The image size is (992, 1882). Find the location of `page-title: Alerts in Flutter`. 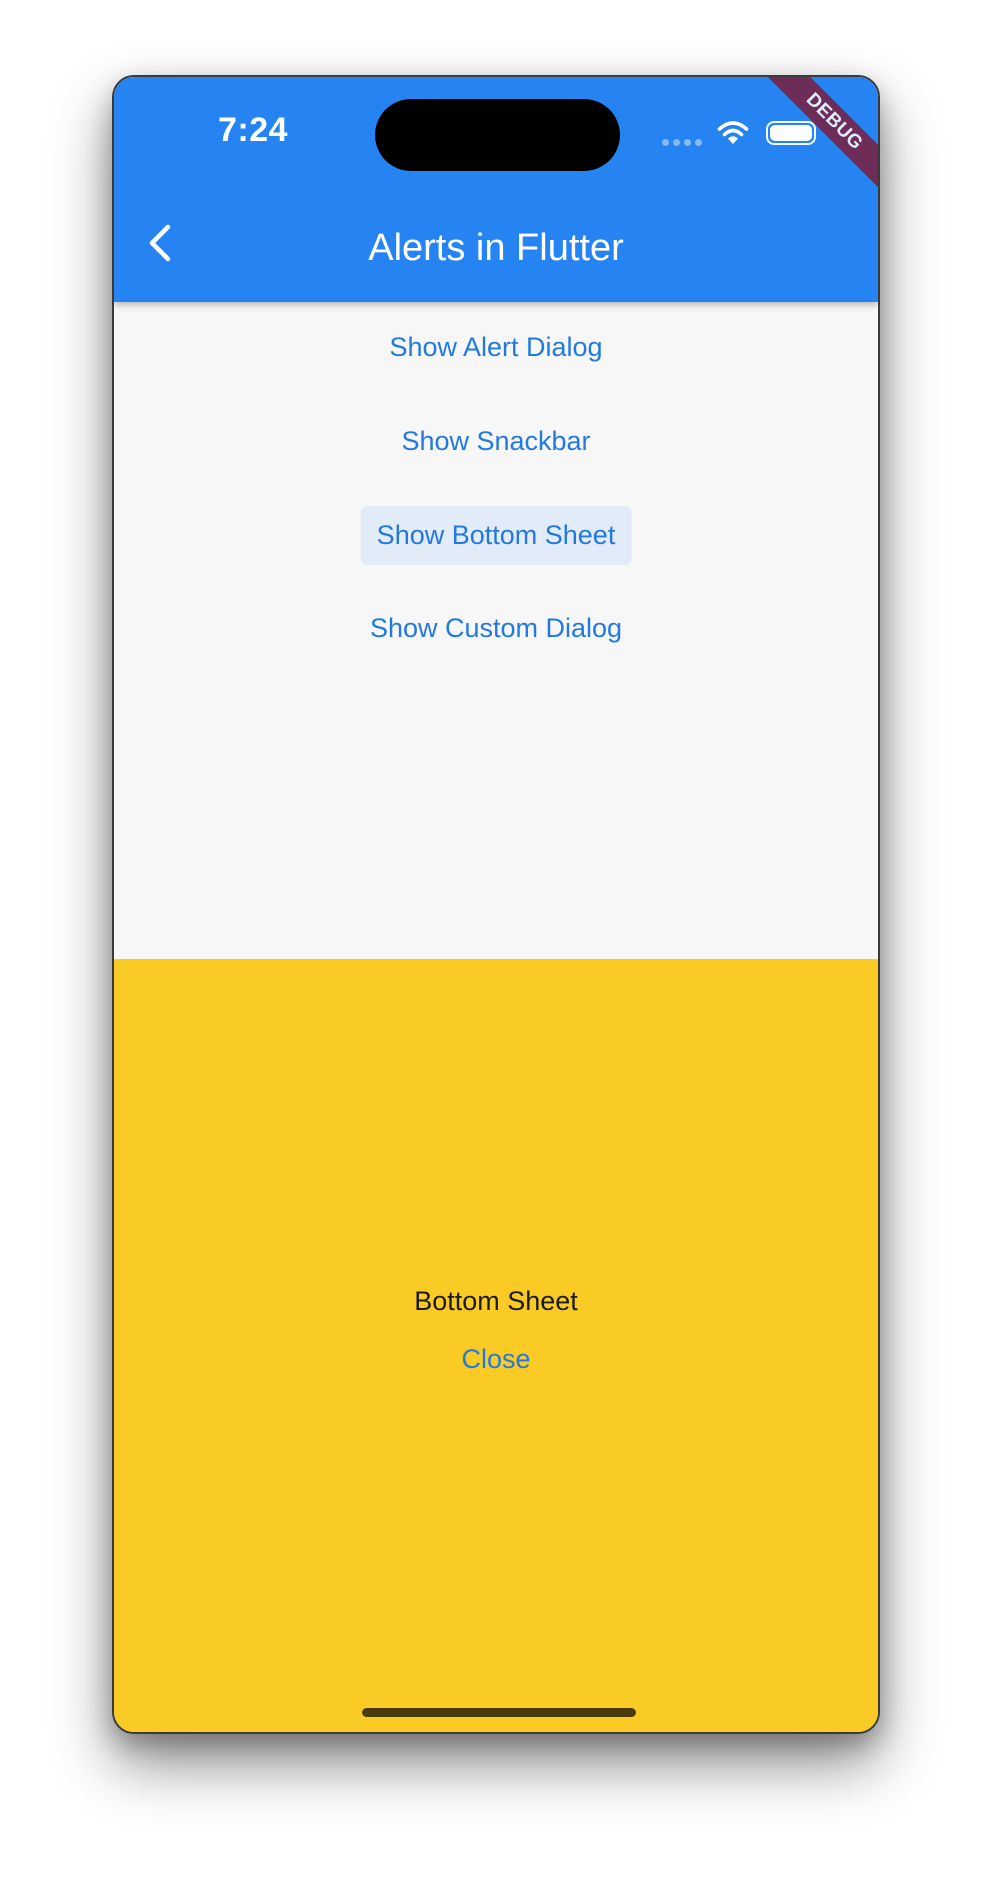

page-title: Alerts in Flutter is located at coordinates (496, 248).